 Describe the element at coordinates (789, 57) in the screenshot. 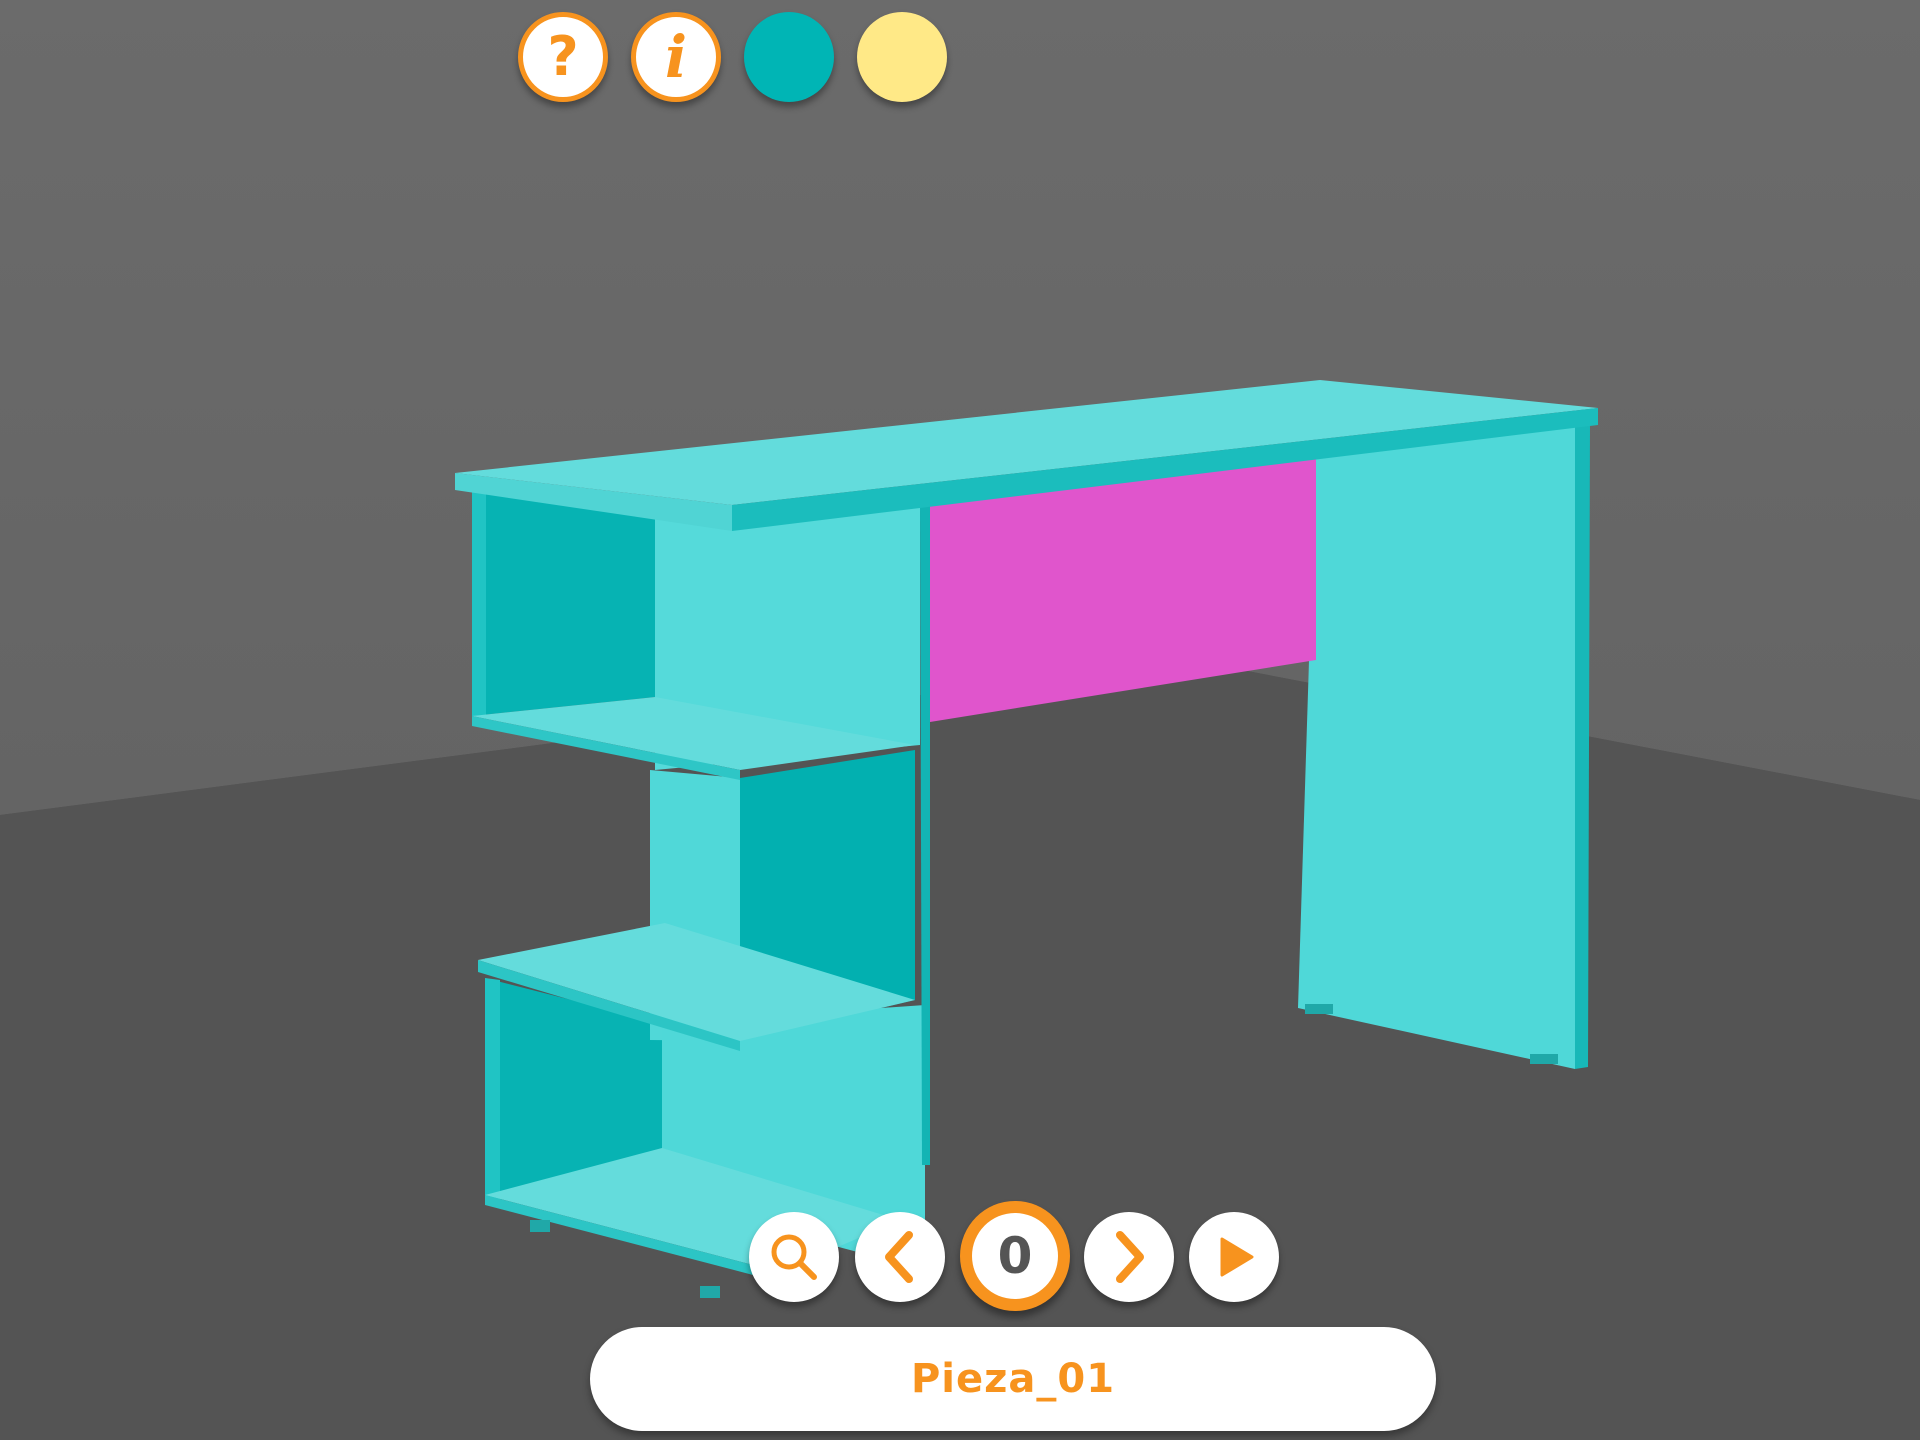

I see `color-swatch-teal-button` at that location.